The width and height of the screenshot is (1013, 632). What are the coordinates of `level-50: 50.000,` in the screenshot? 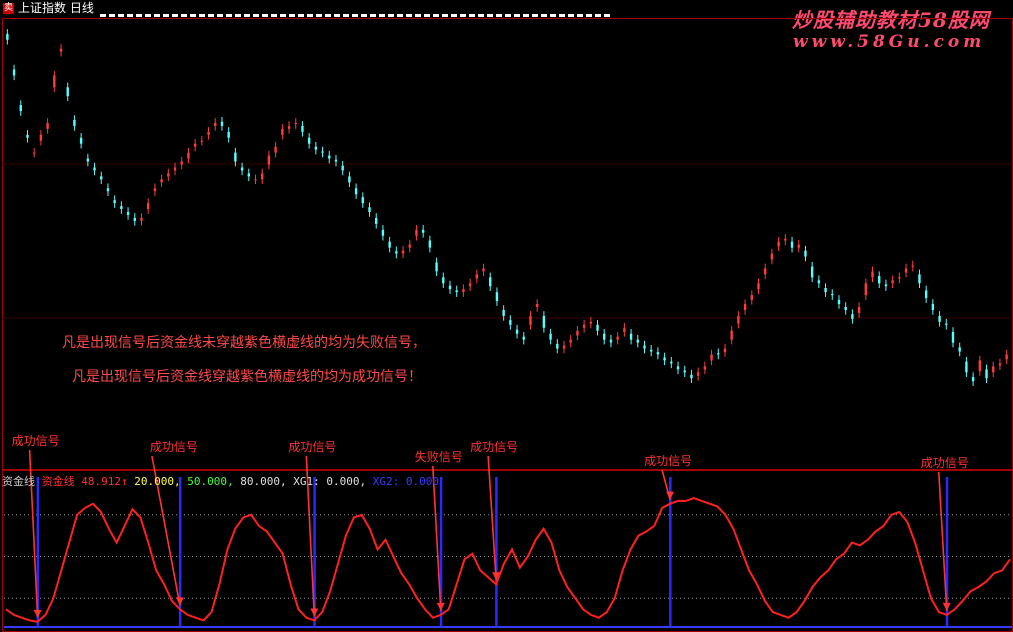 It's located at (210, 481).